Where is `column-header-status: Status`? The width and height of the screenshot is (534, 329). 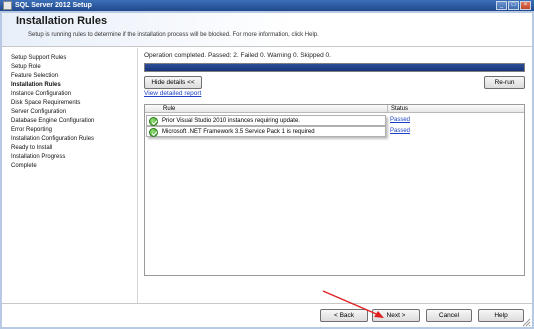
column-header-status: Status is located at coordinates (399, 109).